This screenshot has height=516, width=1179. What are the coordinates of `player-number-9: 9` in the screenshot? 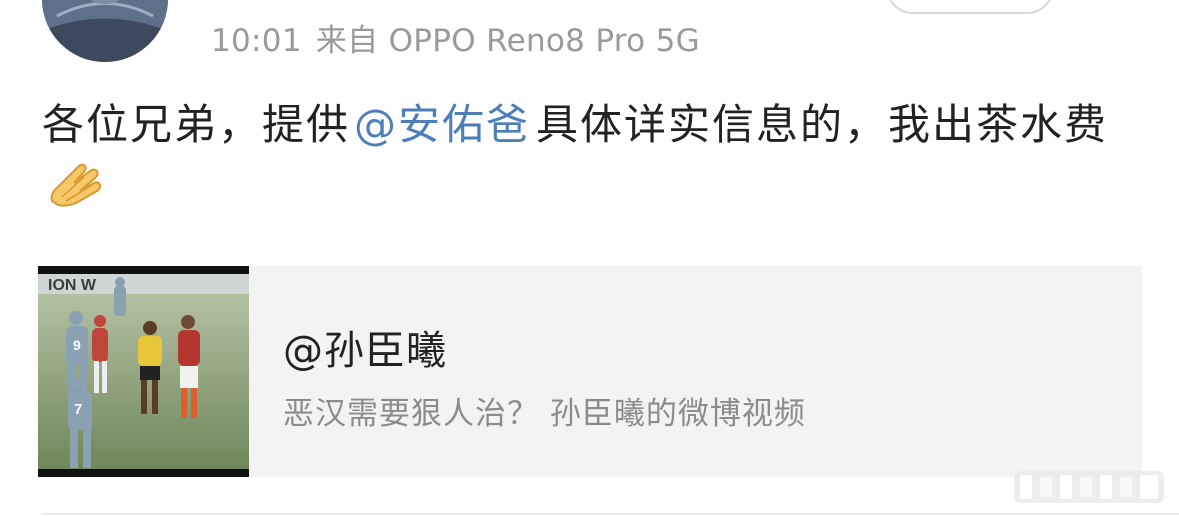 It's located at (77, 345).